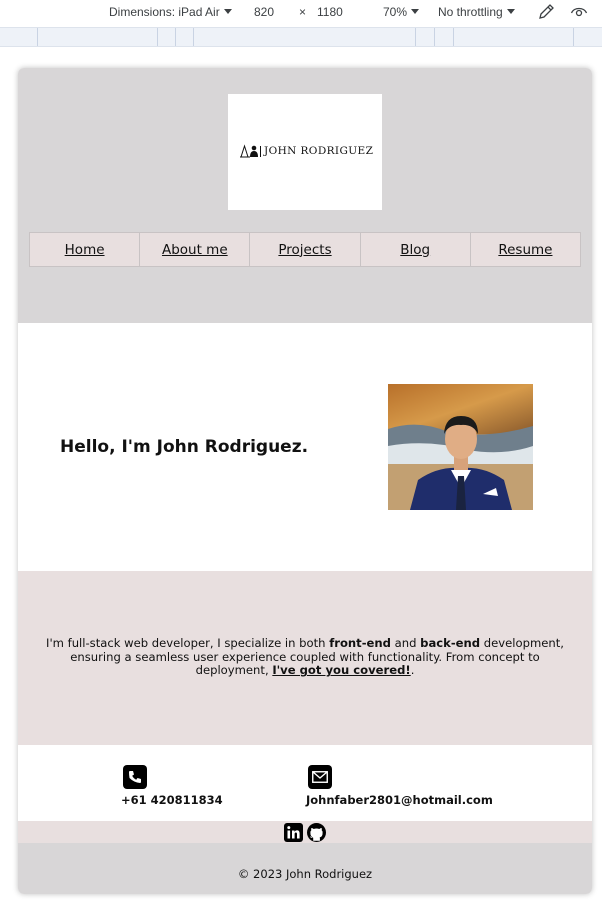  Describe the element at coordinates (546, 13) in the screenshot. I see `eyedropper-icon` at that location.